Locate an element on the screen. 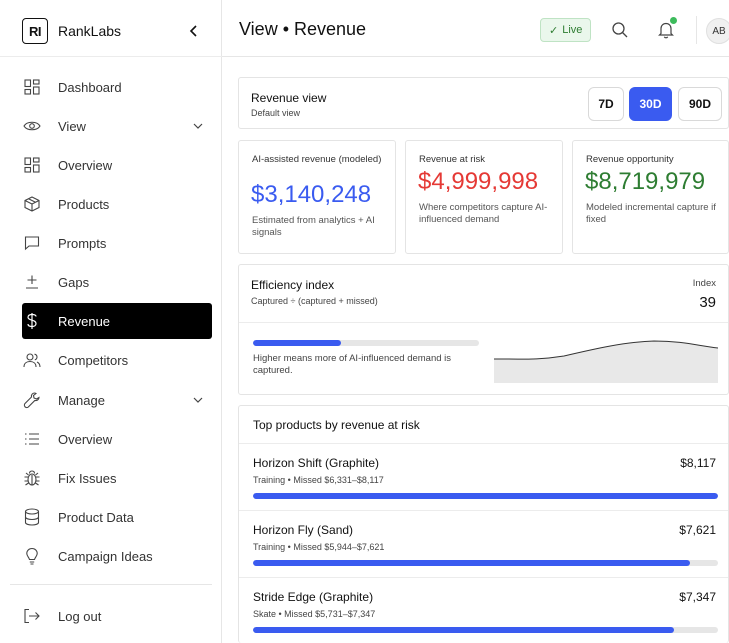 The image size is (729, 643). sidebar-item-revenue: Revenue is located at coordinates (117, 321).